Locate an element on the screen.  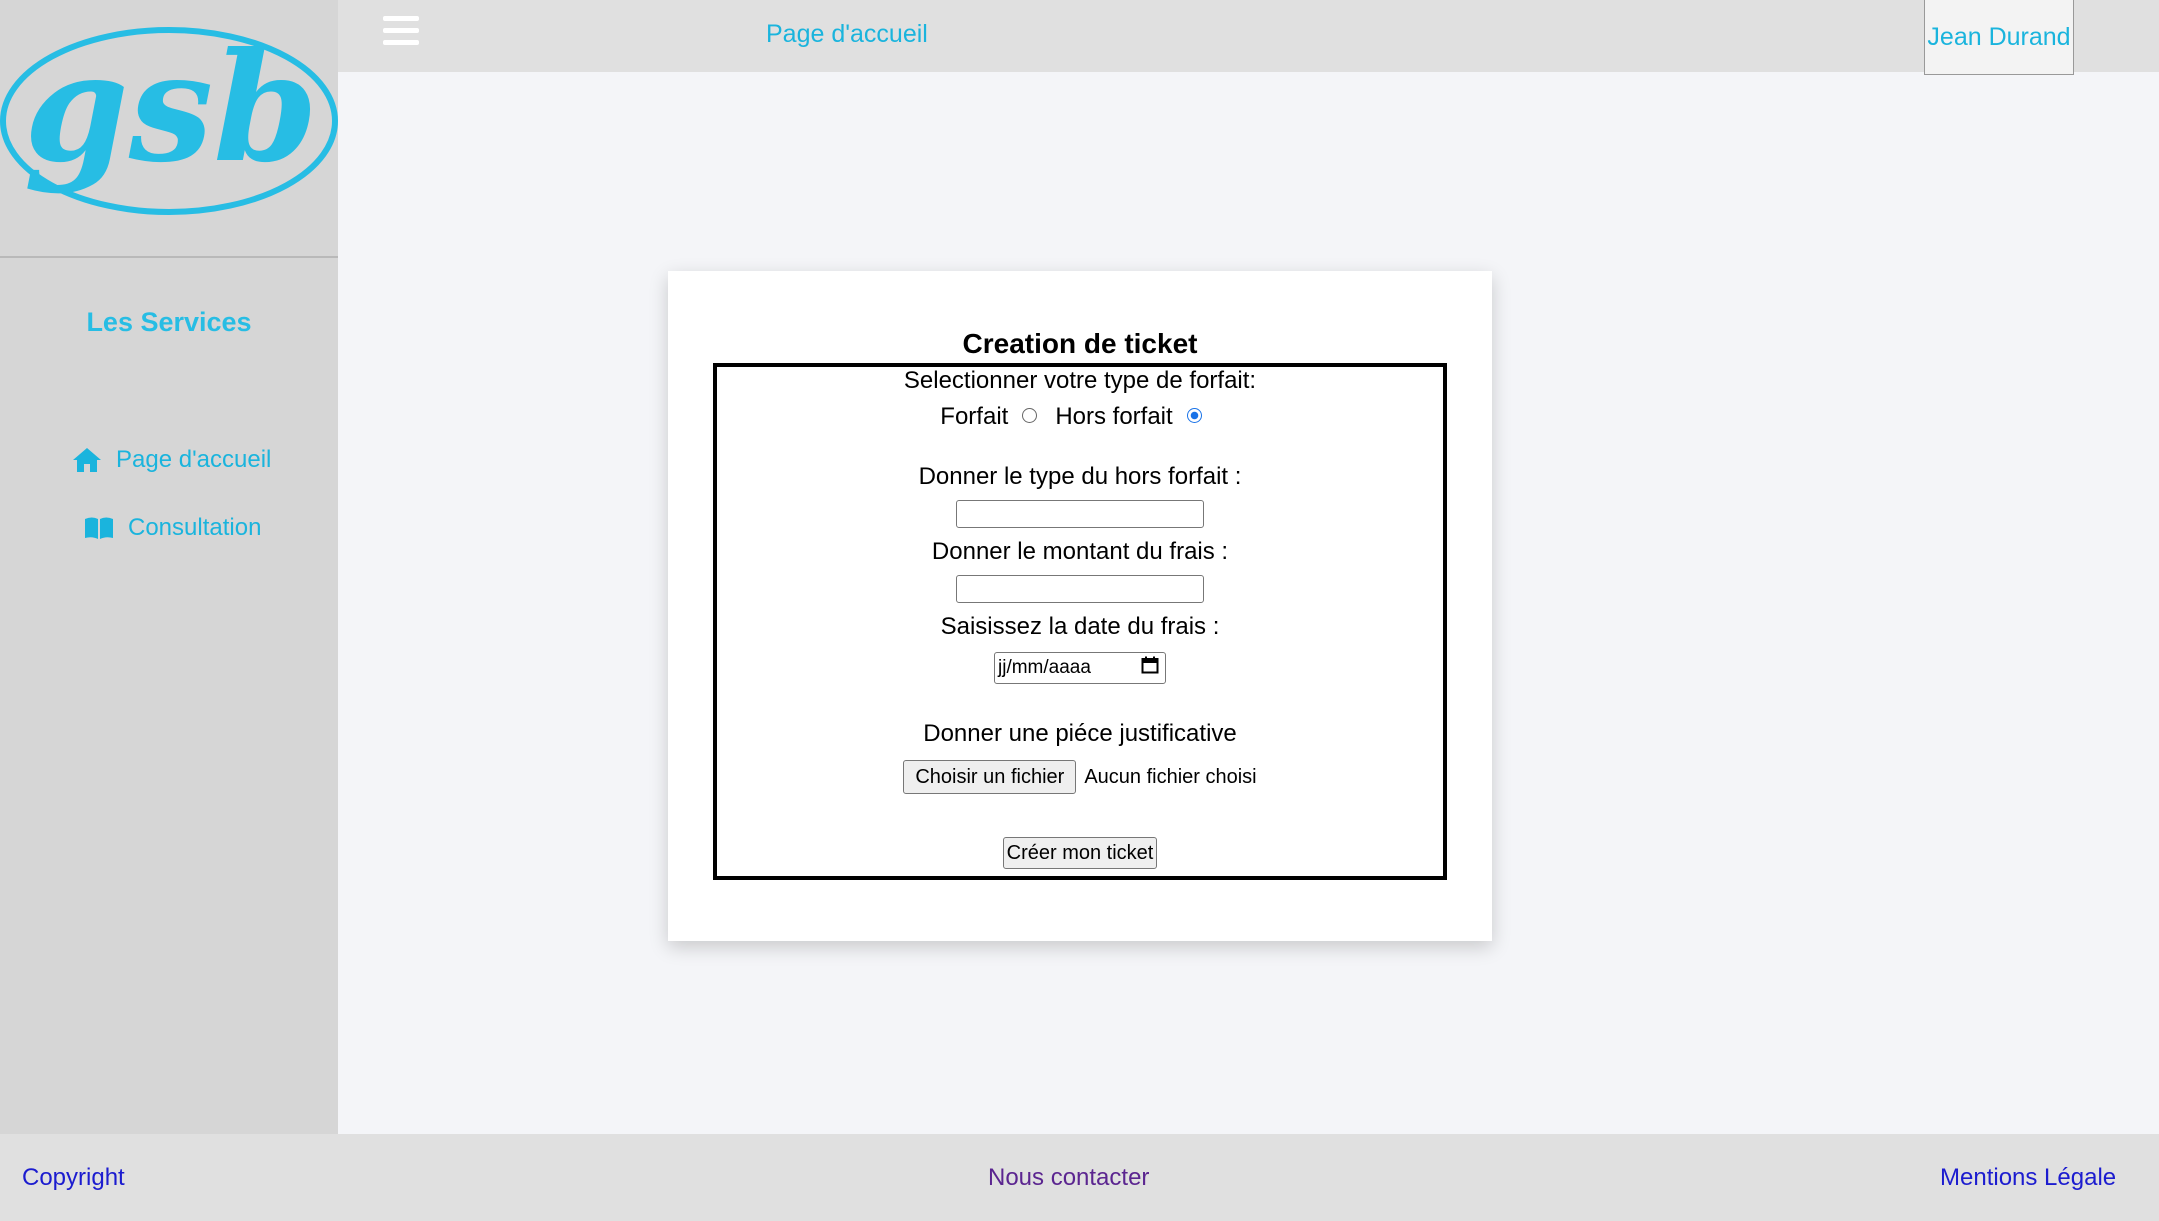
svg-text: gsb is located at coordinates (171, 108).